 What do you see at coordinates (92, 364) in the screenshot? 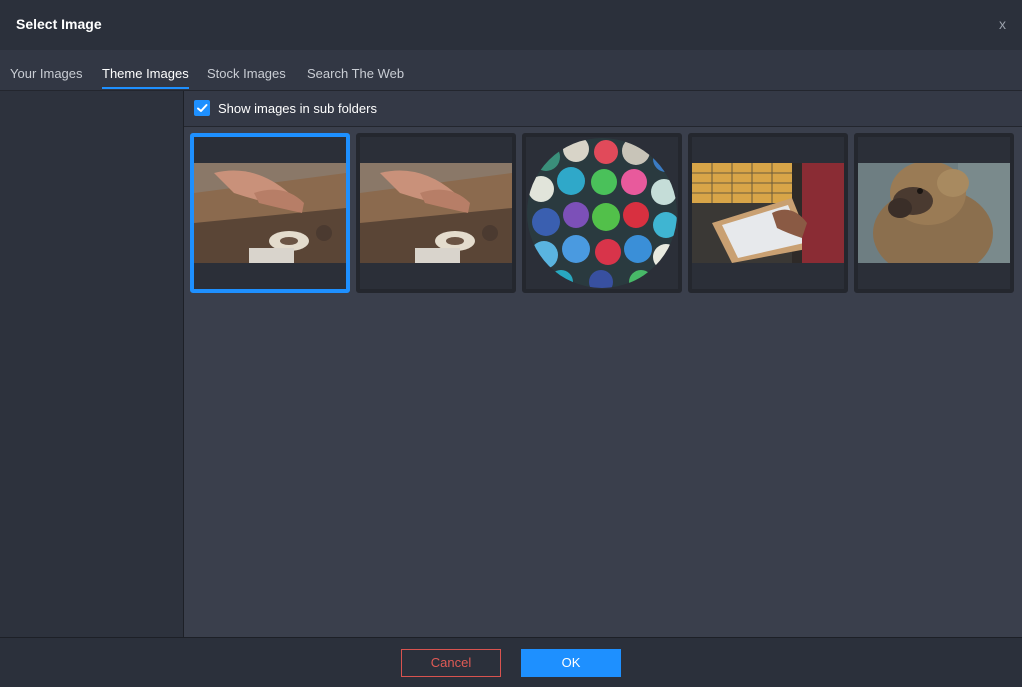
I see `folder-sidebar` at bounding box center [92, 364].